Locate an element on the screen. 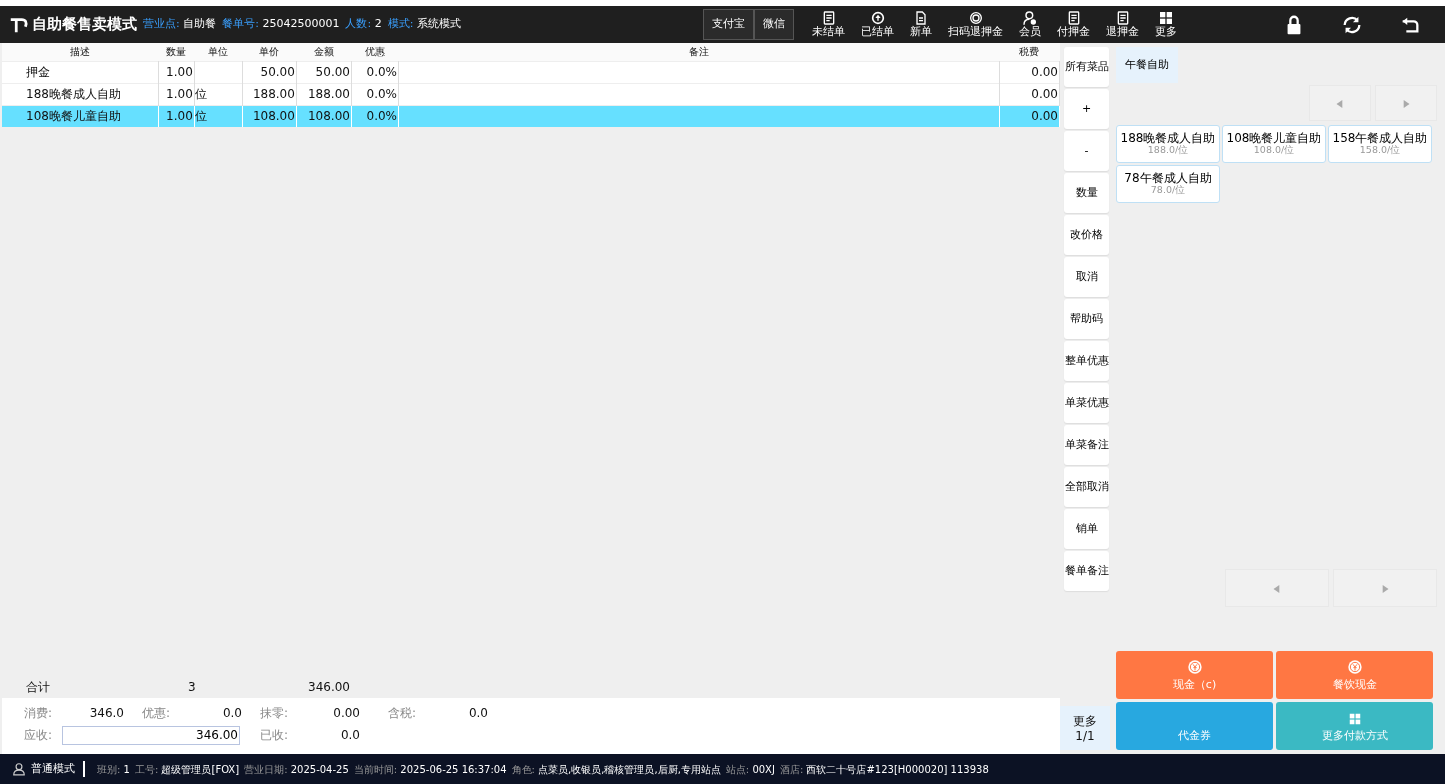  toolbar-button: 扫码退押金 is located at coordinates (975, 24).